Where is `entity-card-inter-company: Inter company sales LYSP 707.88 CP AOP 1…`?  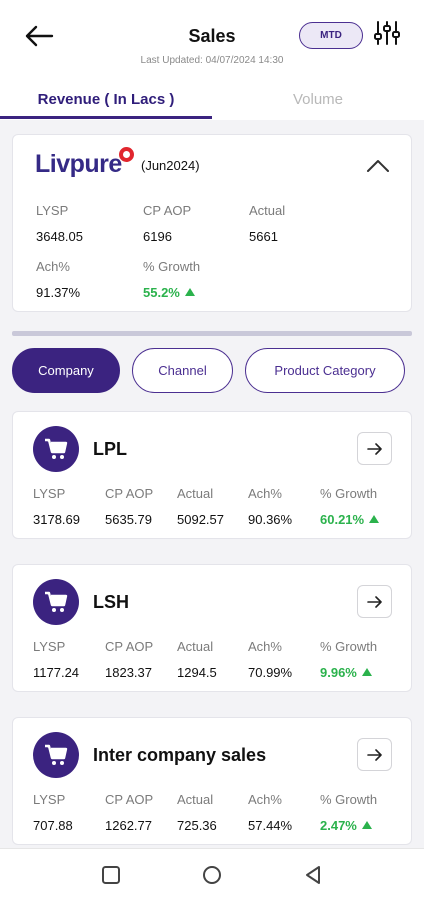 entity-card-inter-company: Inter company sales LYSP 707.88 CP AOP 1… is located at coordinates (212, 781).